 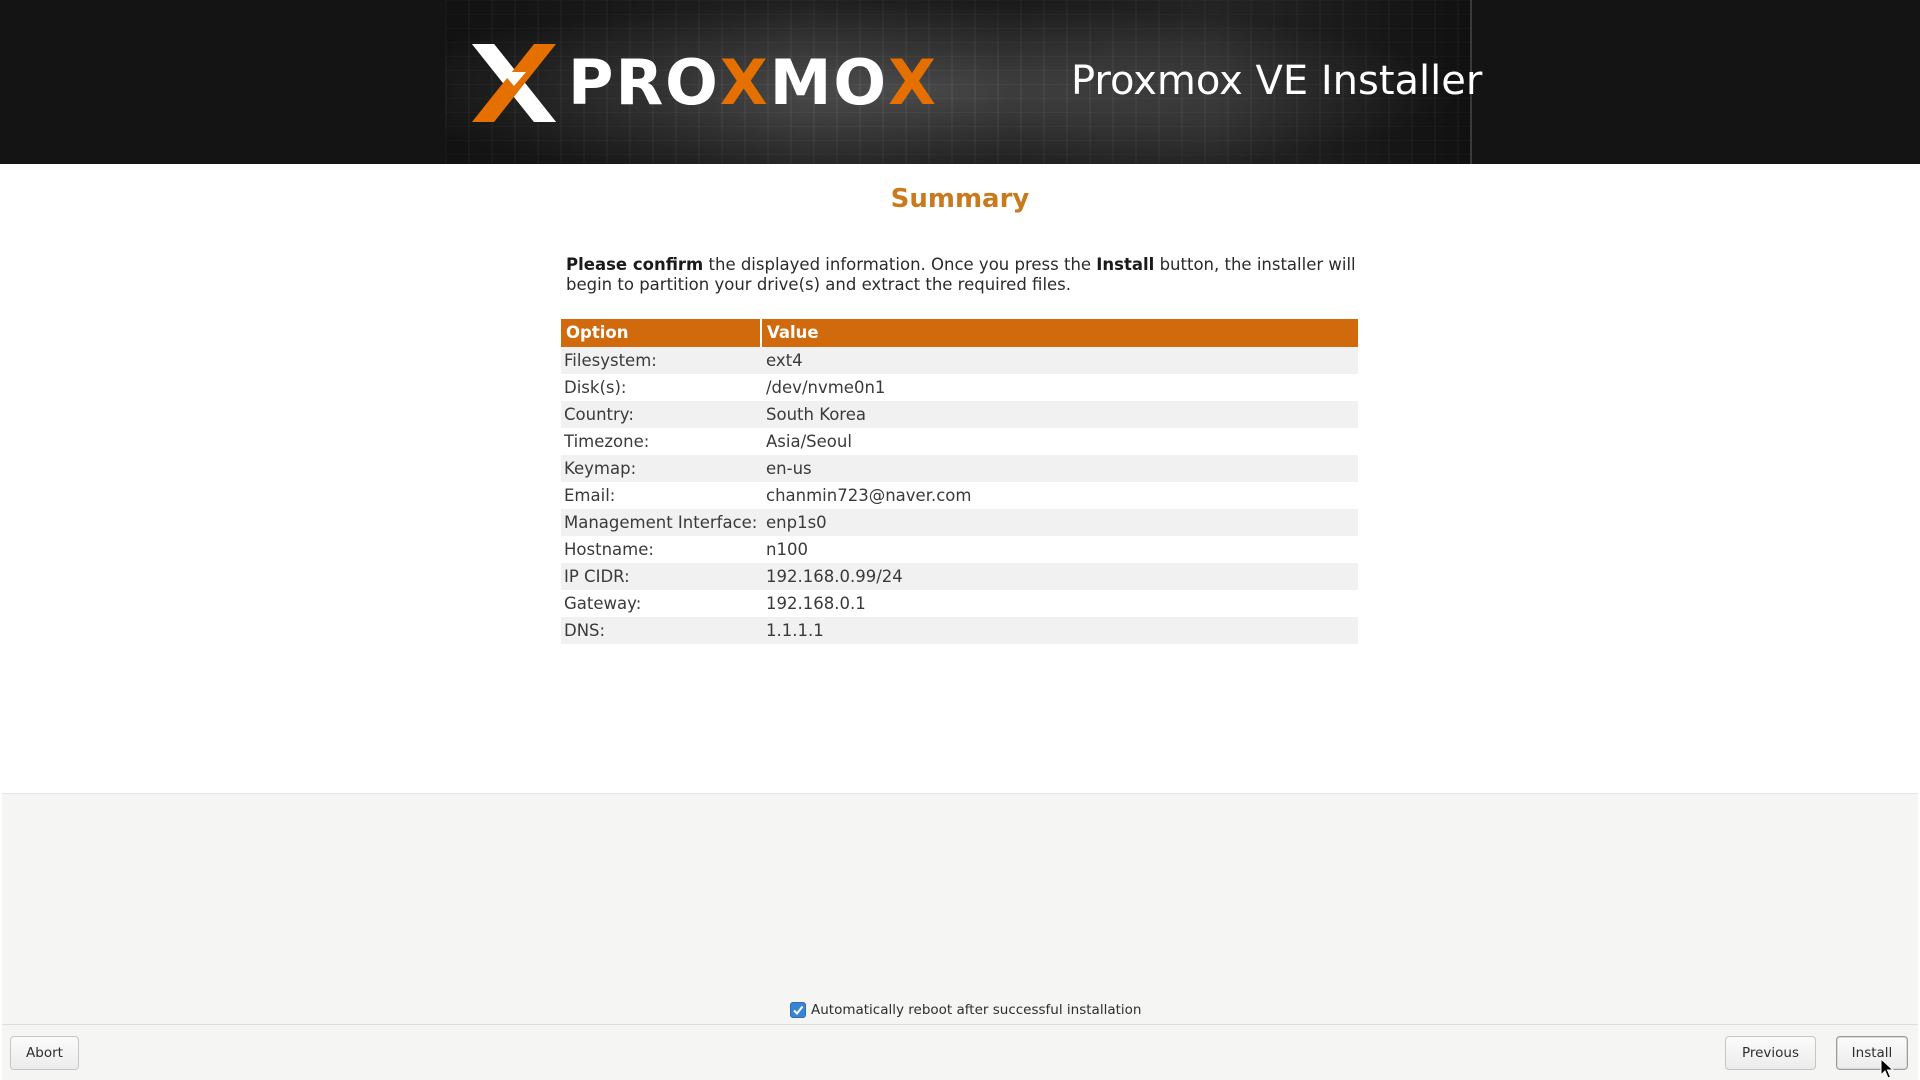 I want to click on checkmark-icon, so click(x=798, y=1010).